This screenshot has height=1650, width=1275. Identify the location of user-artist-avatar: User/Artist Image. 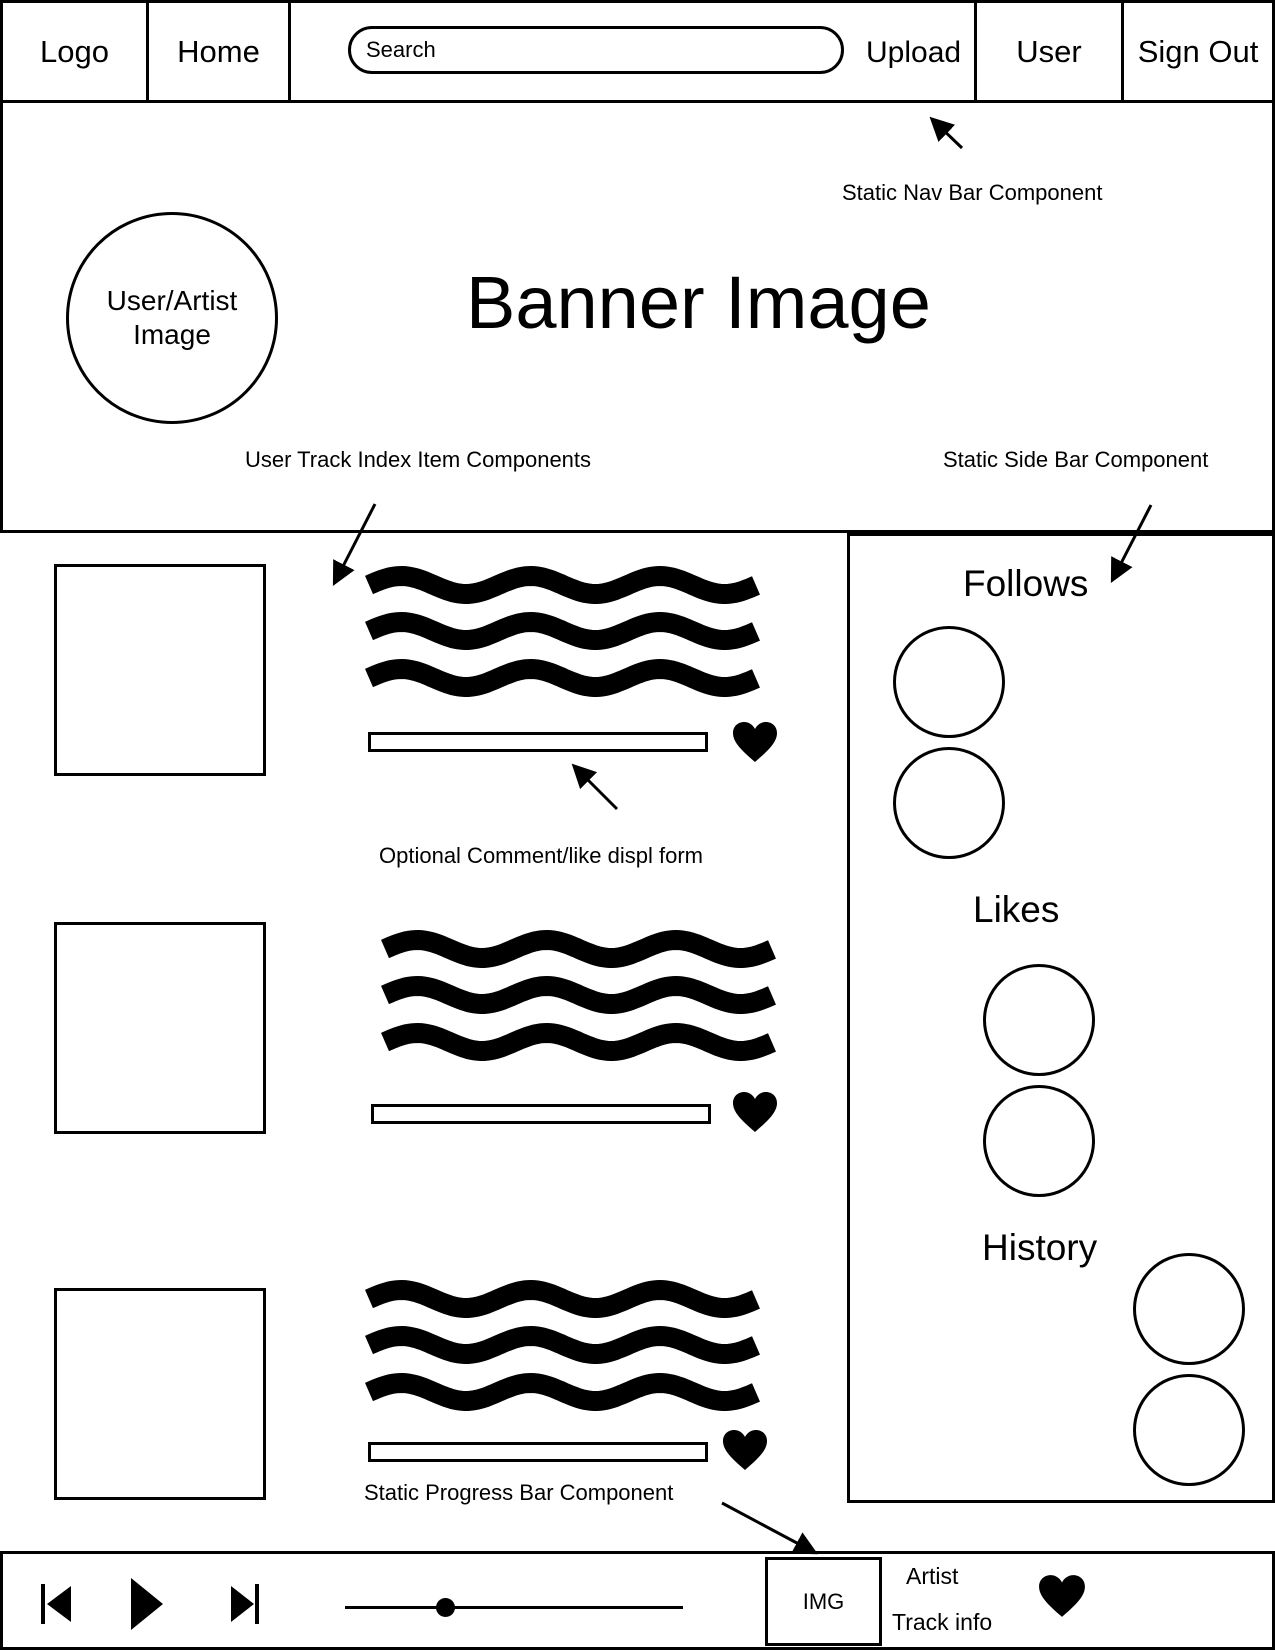
(172, 318).